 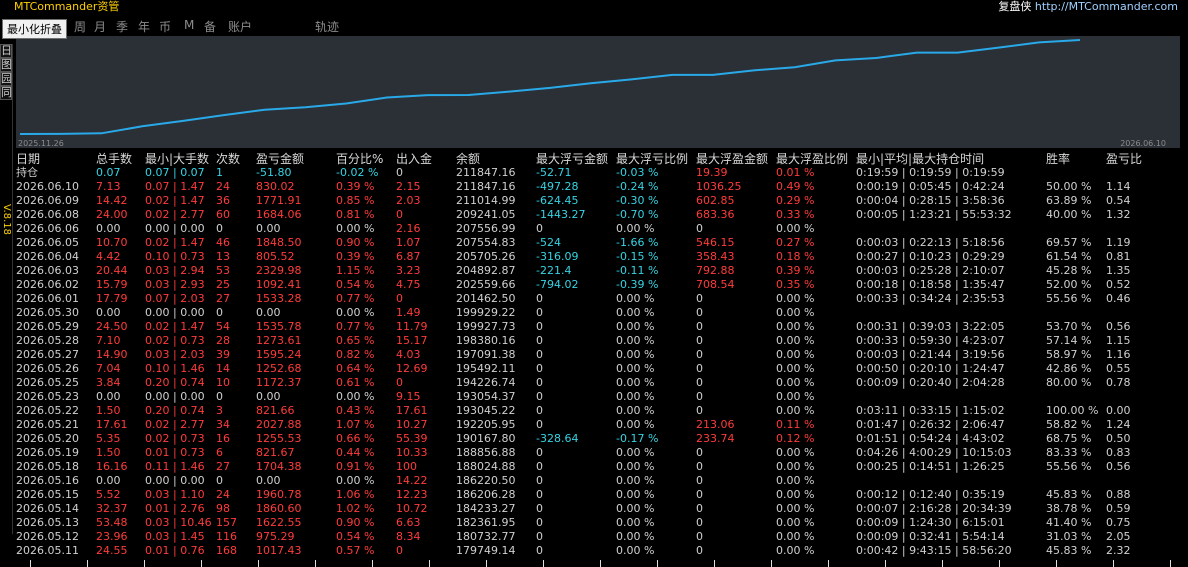 What do you see at coordinates (165, 26) in the screenshot?
I see `tab-currency: 币` at bounding box center [165, 26].